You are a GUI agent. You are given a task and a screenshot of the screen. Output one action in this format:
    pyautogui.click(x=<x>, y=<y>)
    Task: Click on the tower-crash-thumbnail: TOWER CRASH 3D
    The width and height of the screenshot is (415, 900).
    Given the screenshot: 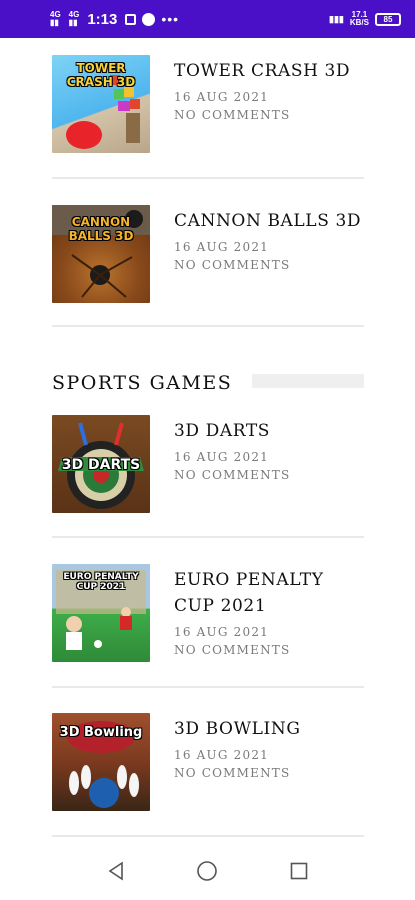 What is the action you would take?
    pyautogui.click(x=101, y=104)
    